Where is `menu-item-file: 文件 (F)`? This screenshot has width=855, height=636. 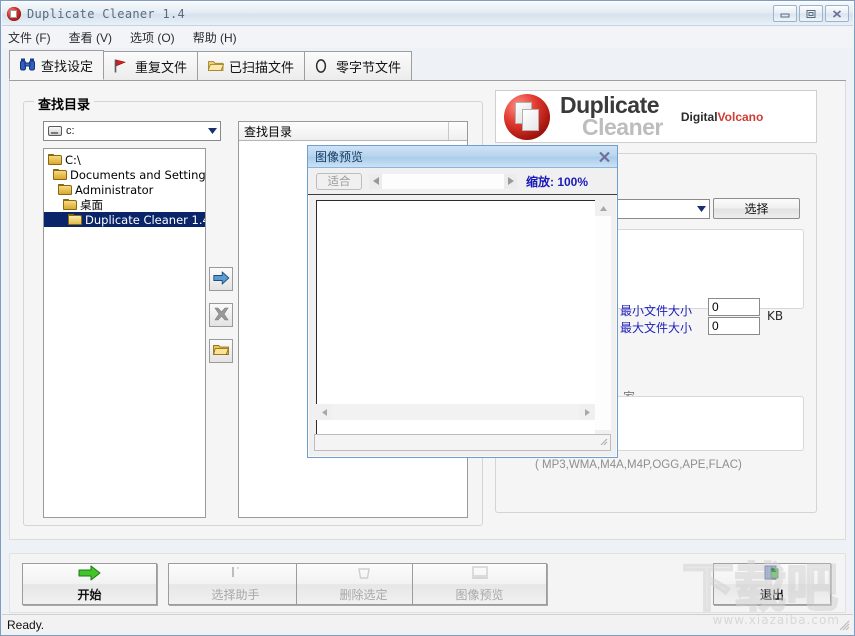
menu-item-file: 文件 (F) is located at coordinates (29, 37).